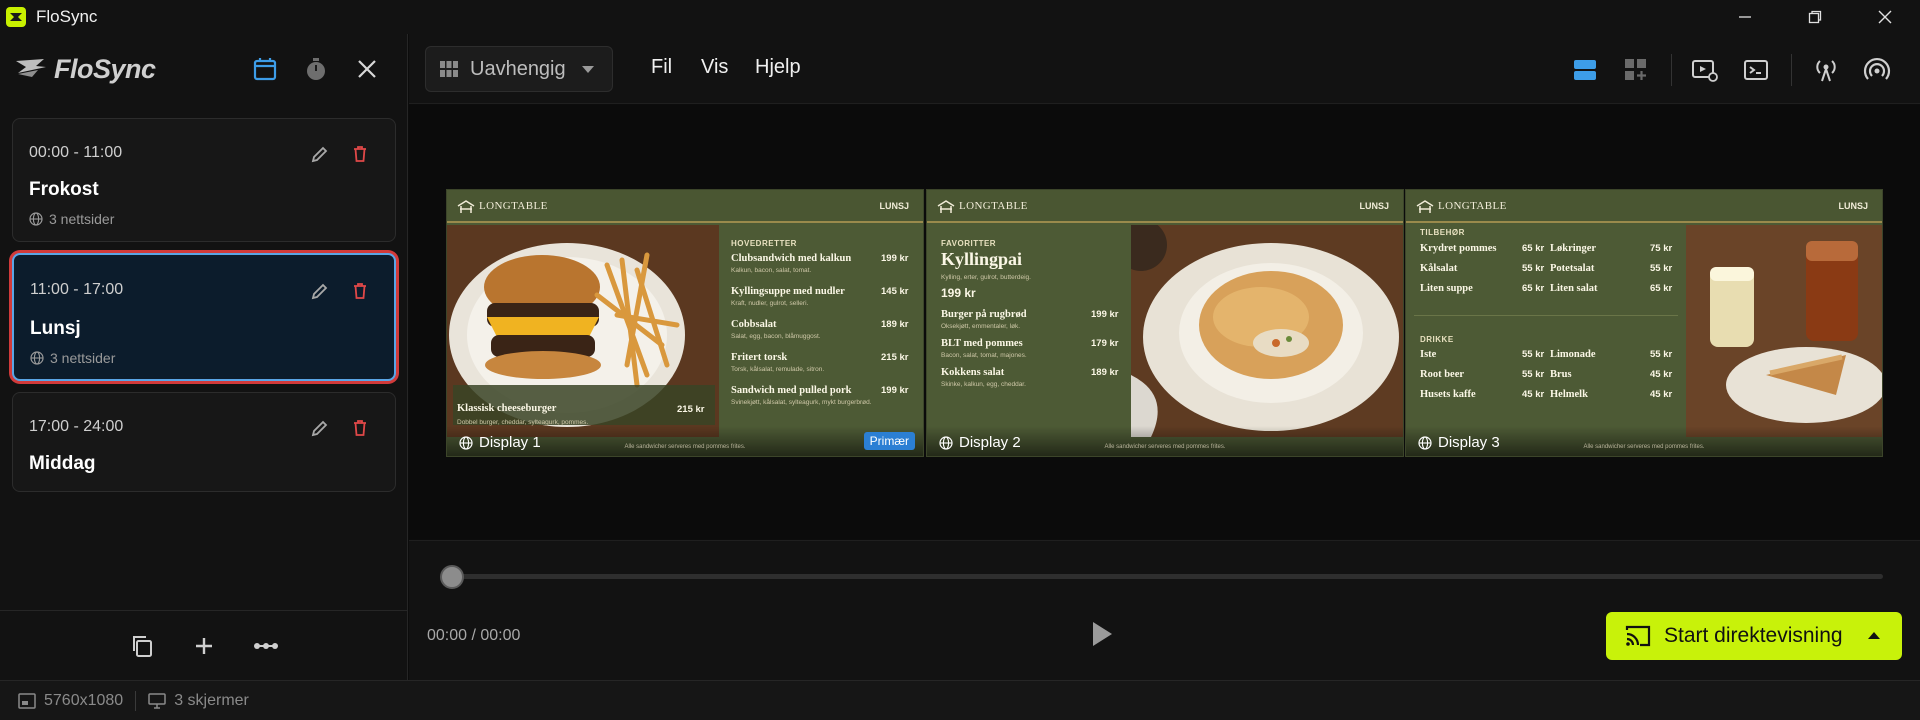 The height and width of the screenshot is (720, 1920). Describe the element at coordinates (1105, 343) in the screenshot. I see `menu-item-price: 179 kr` at that location.